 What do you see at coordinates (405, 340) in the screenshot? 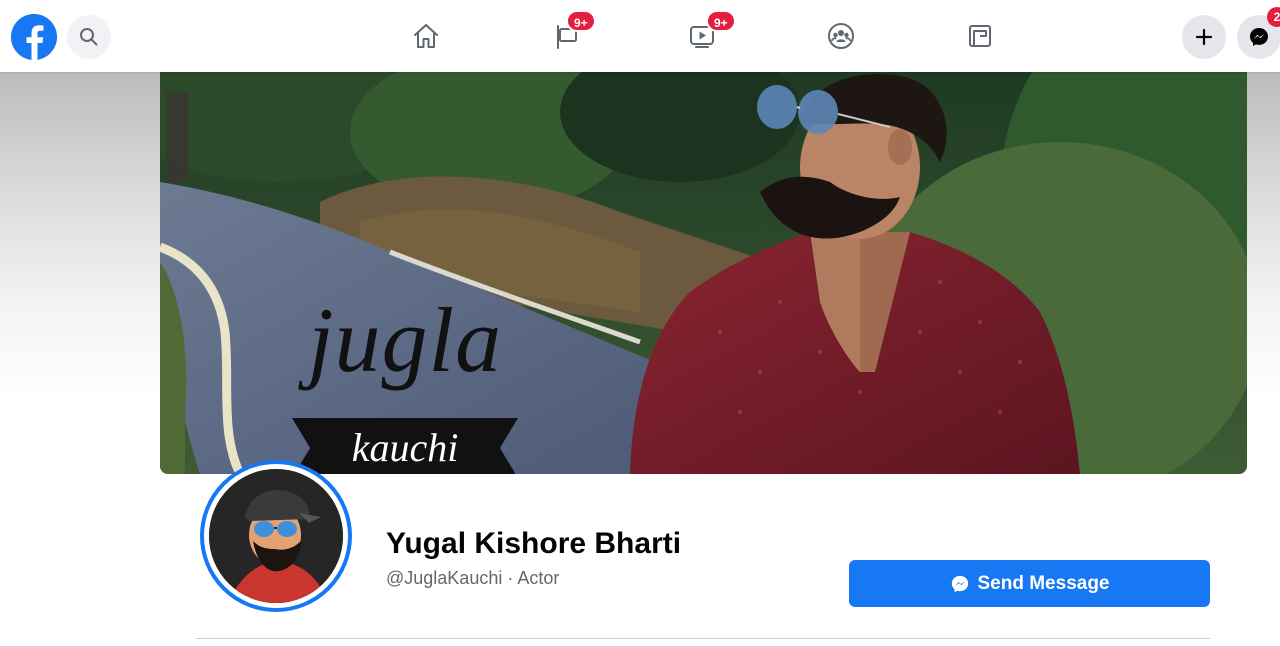
I see `cover-title-text: jugla` at bounding box center [405, 340].